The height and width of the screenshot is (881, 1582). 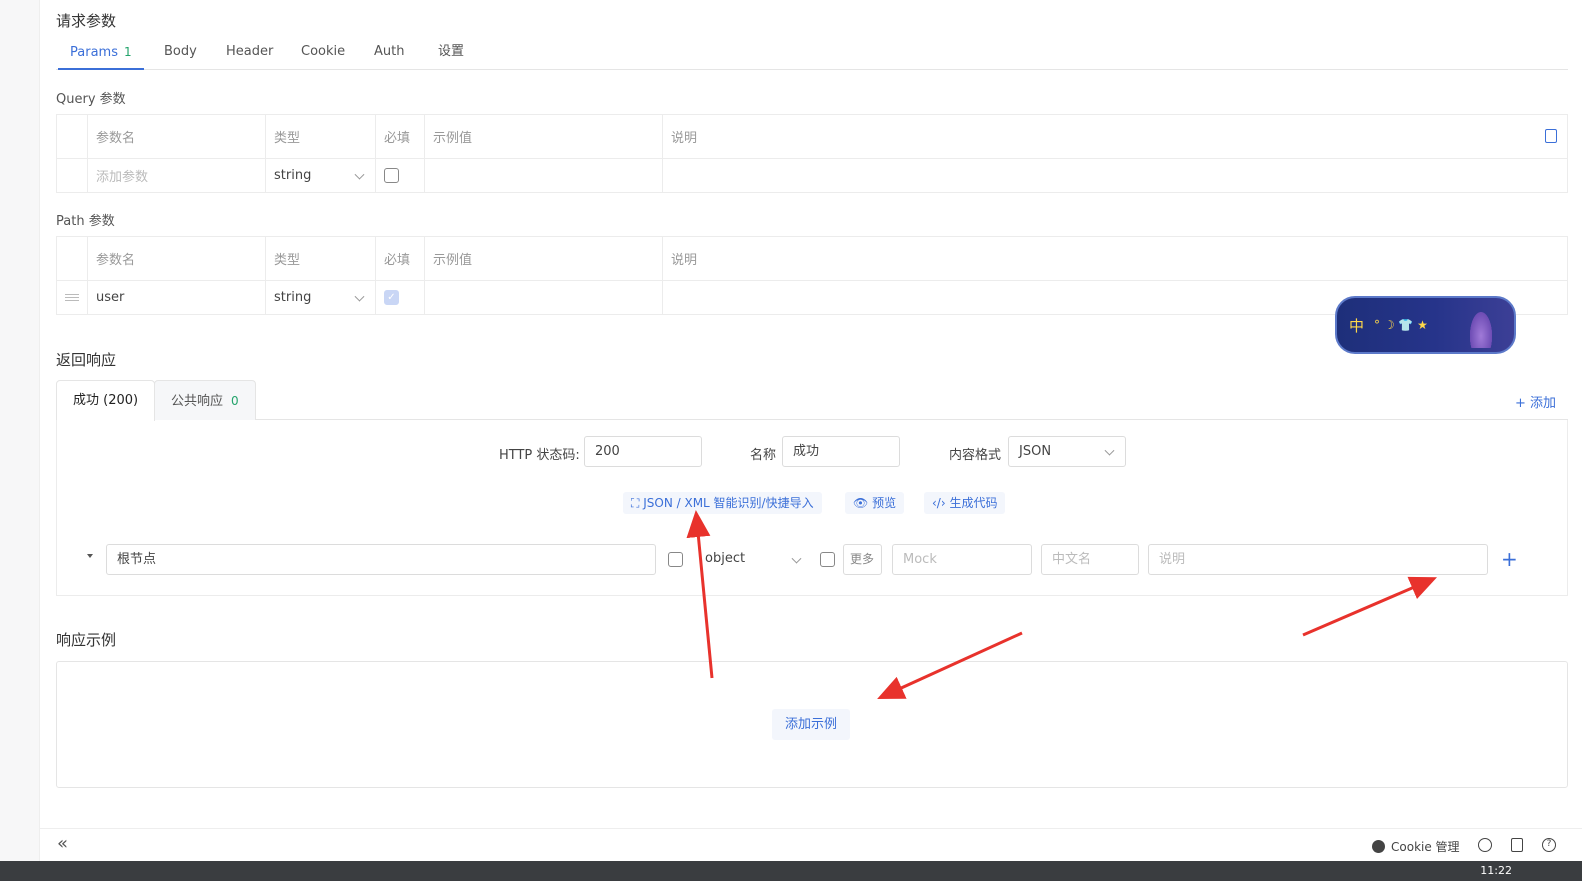 What do you see at coordinates (1551, 136) in the screenshot?
I see `bulk-edit-icon` at bounding box center [1551, 136].